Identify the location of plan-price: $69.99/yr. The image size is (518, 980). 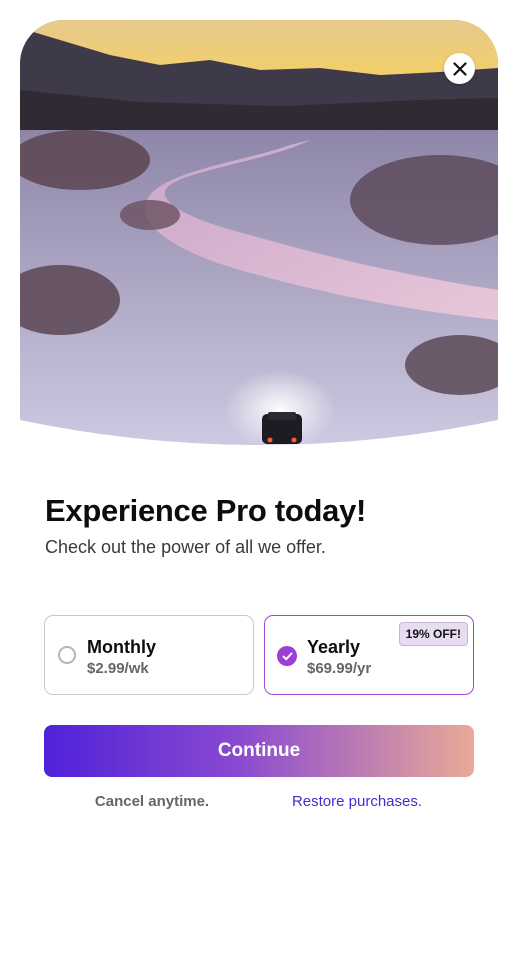
(339, 668).